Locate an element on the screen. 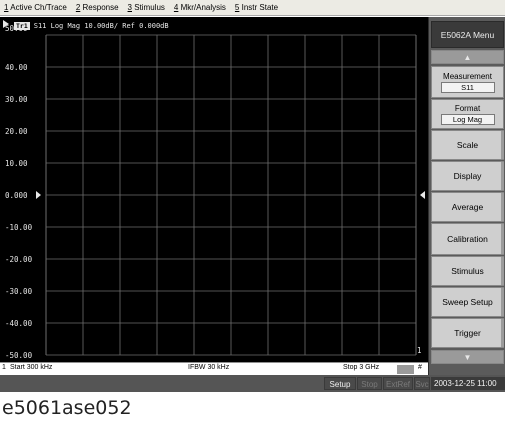 The width and height of the screenshot is (505, 425). trace-badge: Tr1 is located at coordinates (22, 26).